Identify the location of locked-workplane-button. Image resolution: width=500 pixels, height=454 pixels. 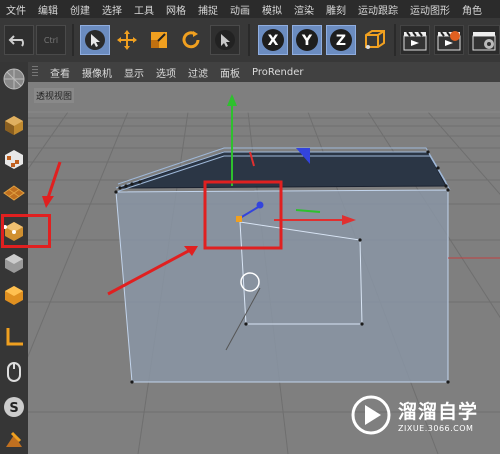
(14, 441).